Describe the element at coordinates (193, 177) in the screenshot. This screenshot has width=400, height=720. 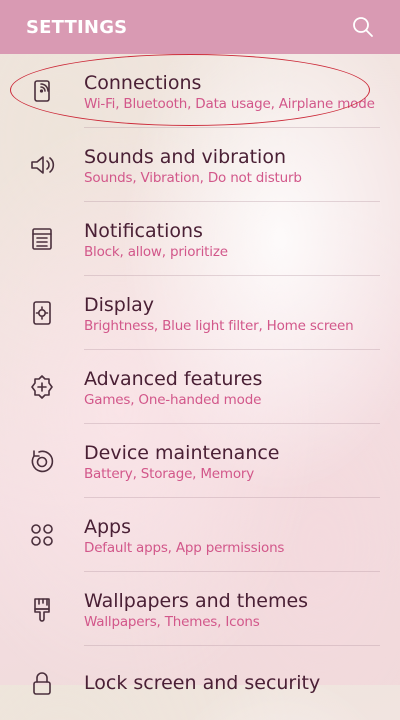
I see `item-subtitle: Sounds, Vibration, Do not disturb` at that location.